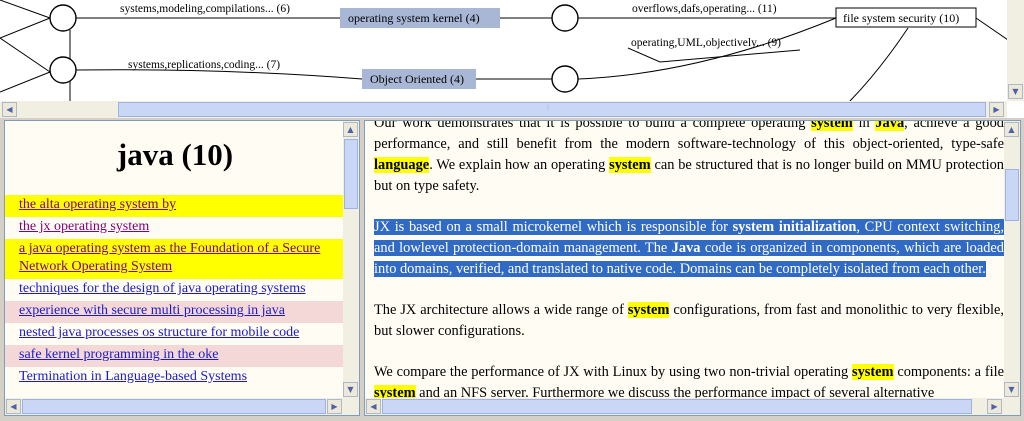 This screenshot has width=1024, height=421. I want to click on graph-horizontal-scrollbar: ◀ ⦙ ▶, so click(503, 109).